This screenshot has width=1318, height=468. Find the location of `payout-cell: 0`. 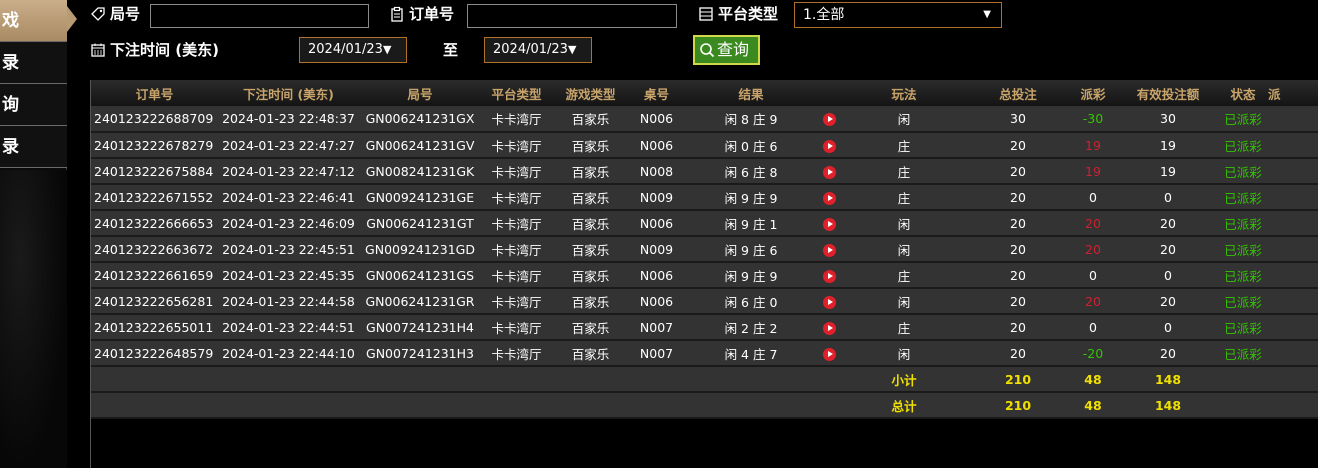

payout-cell: 0 is located at coordinates (1093, 327).